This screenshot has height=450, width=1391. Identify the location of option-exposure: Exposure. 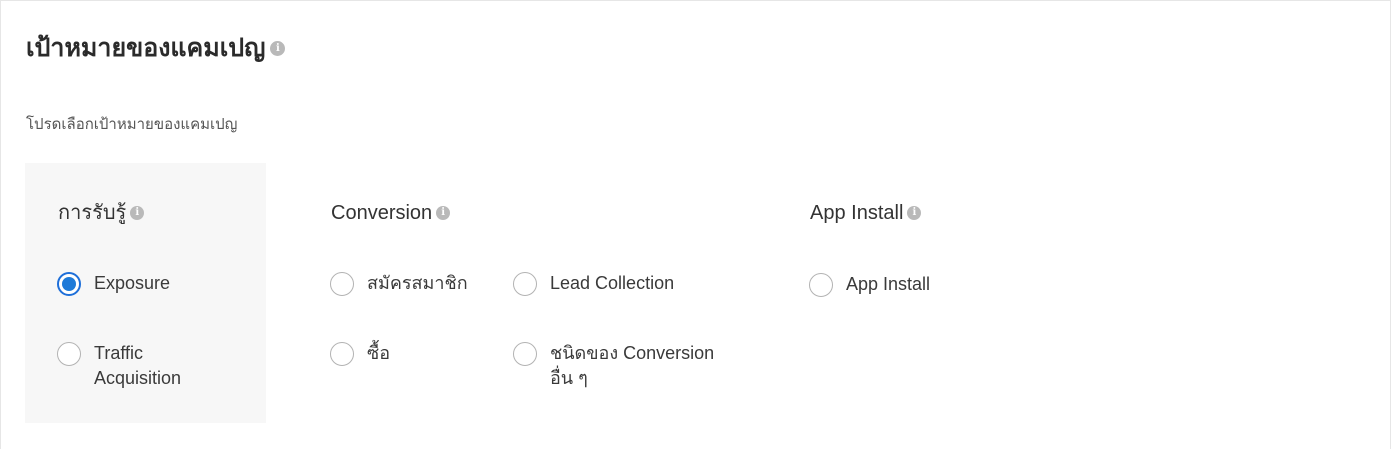
(113, 284).